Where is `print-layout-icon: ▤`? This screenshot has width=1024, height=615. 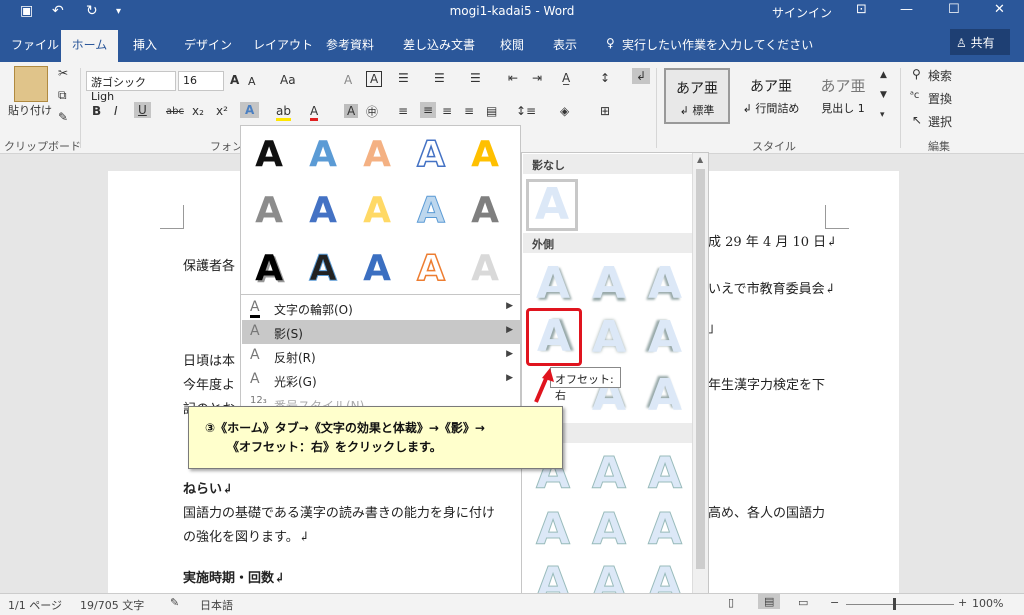
print-layout-icon: ▤ is located at coordinates (769, 601).